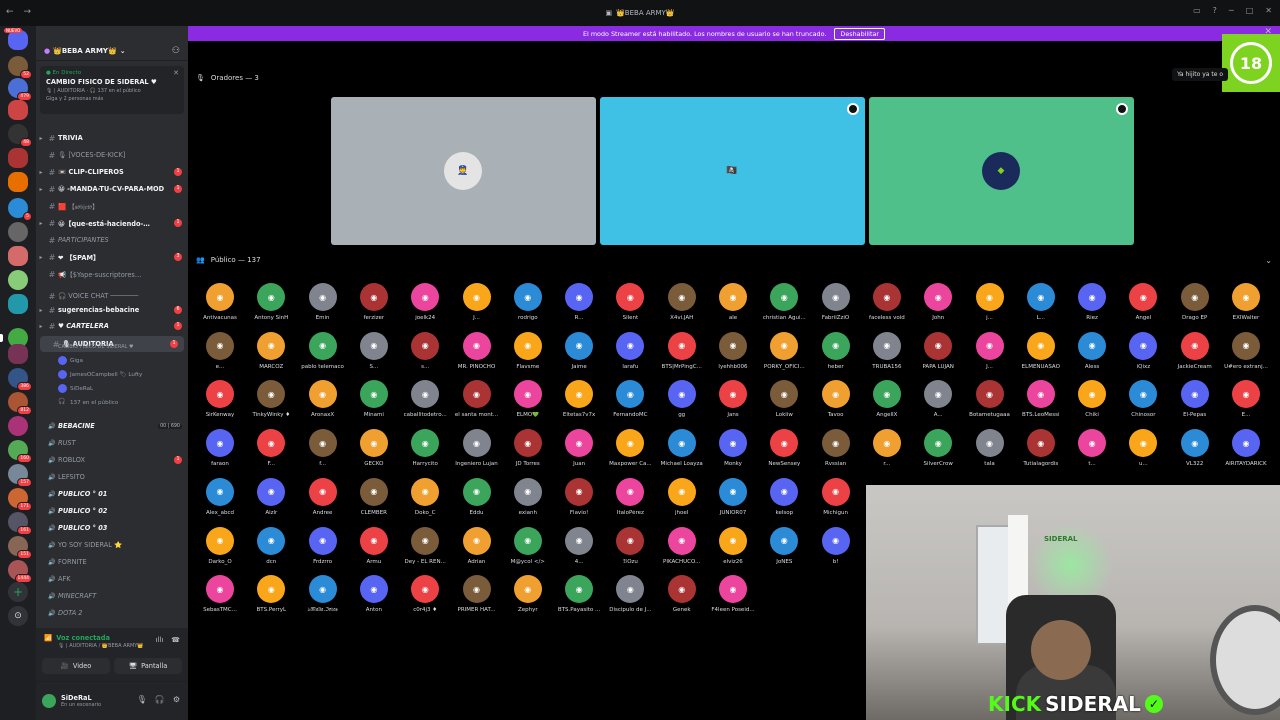 The width and height of the screenshot is (1280, 720). What do you see at coordinates (112, 172) in the screenshot?
I see `channel-item: ▸ # 📼 CLIP-CLIPEROS 1` at bounding box center [112, 172].